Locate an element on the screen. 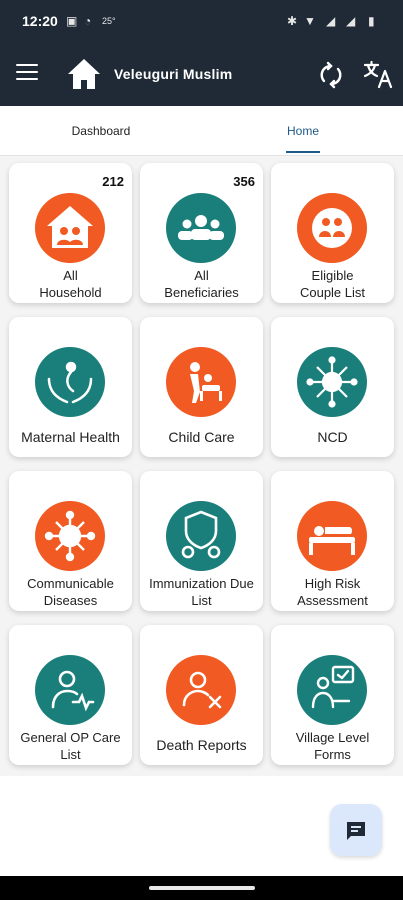 The height and width of the screenshot is (900, 403). child-care-icon is located at coordinates (201, 382).